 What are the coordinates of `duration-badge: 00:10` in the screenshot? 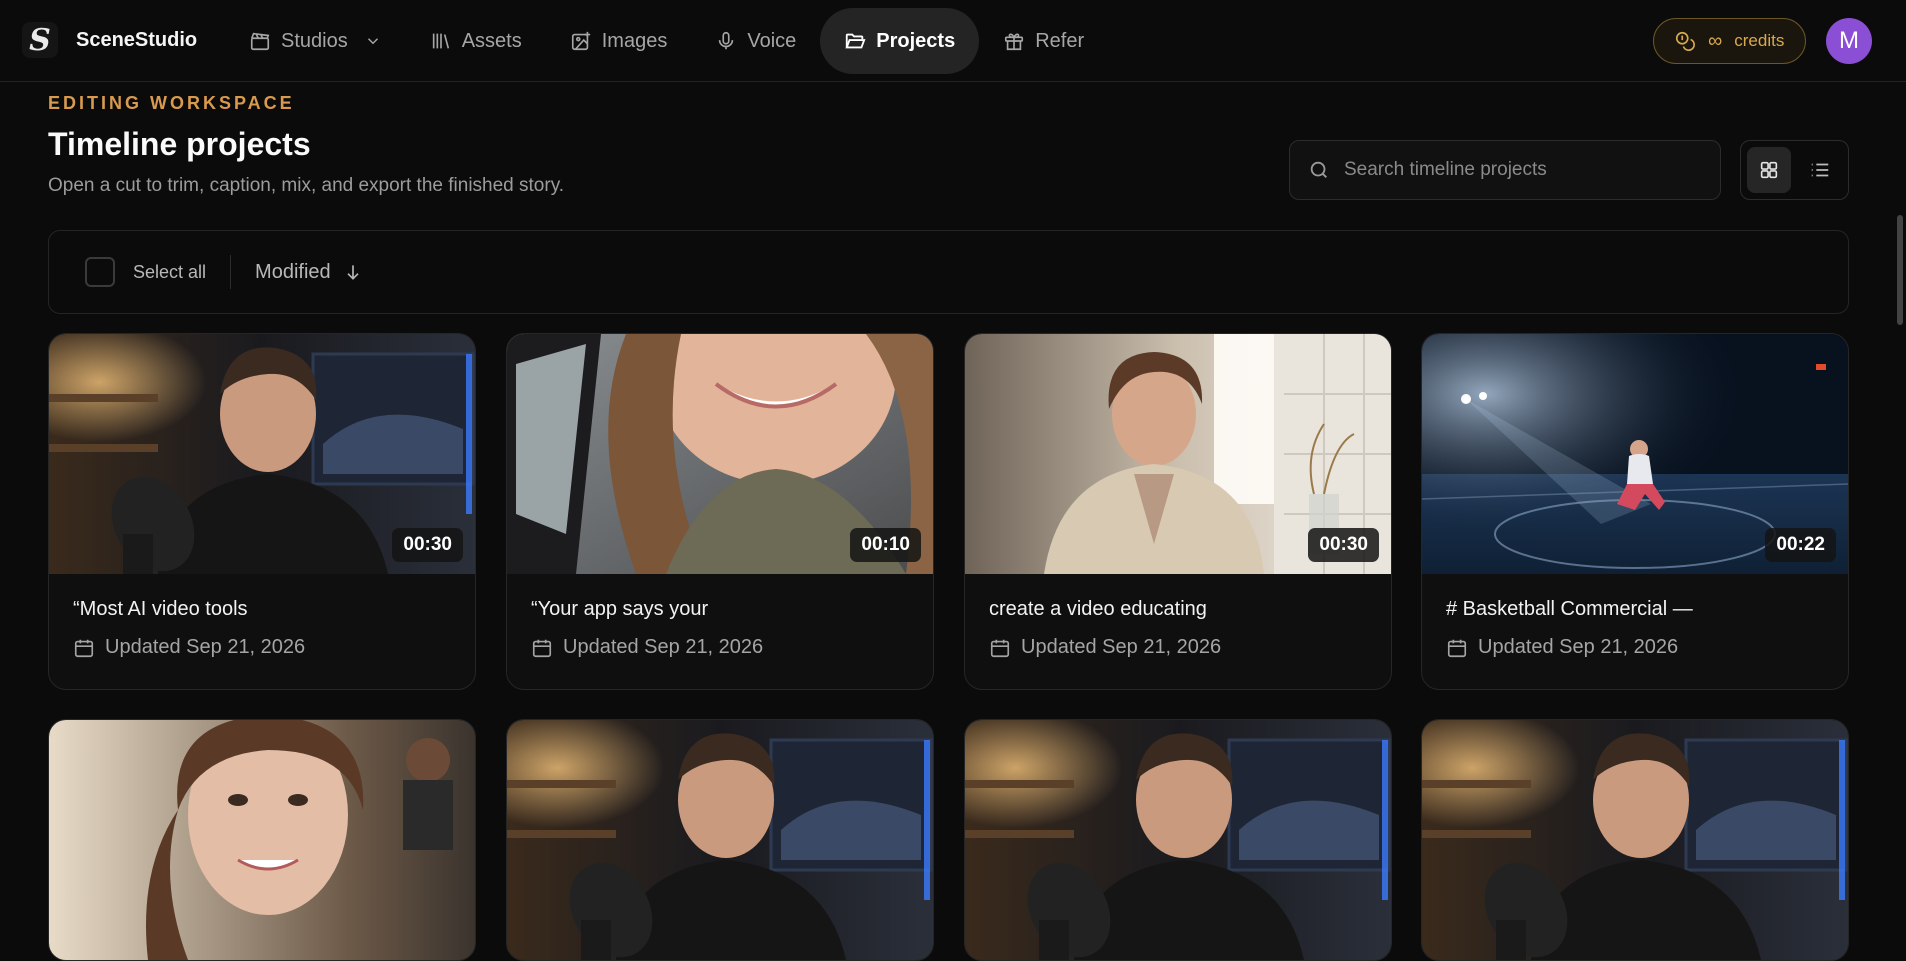 It's located at (885, 545).